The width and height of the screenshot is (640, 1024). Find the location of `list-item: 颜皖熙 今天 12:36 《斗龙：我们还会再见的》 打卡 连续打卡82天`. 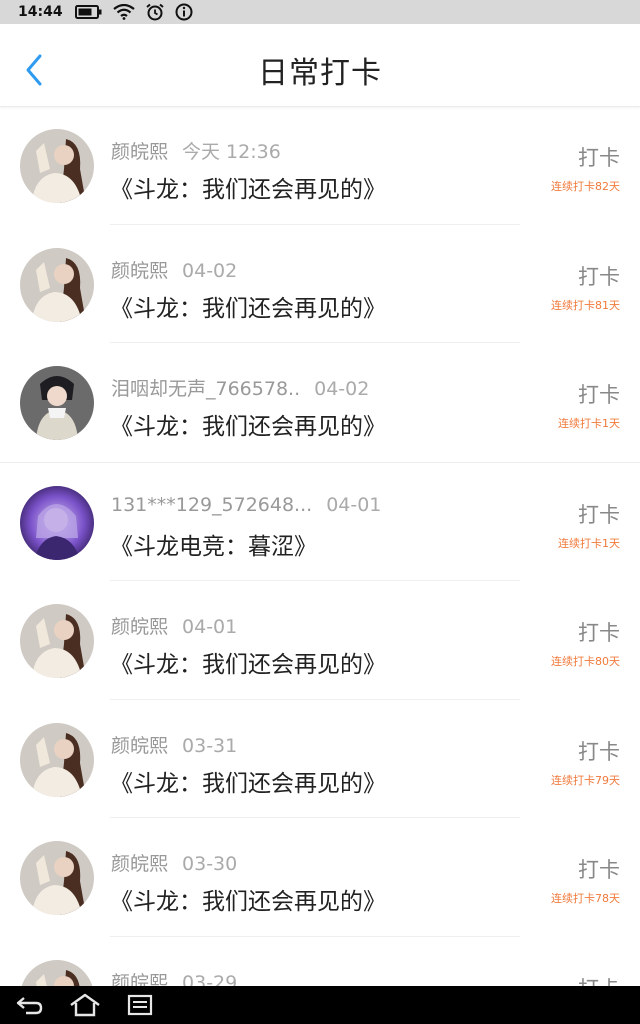

list-item: 颜皖熙 今天 12:36 《斗龙：我们还会再见的》 打卡 连续打卡82天 is located at coordinates (320, 165).